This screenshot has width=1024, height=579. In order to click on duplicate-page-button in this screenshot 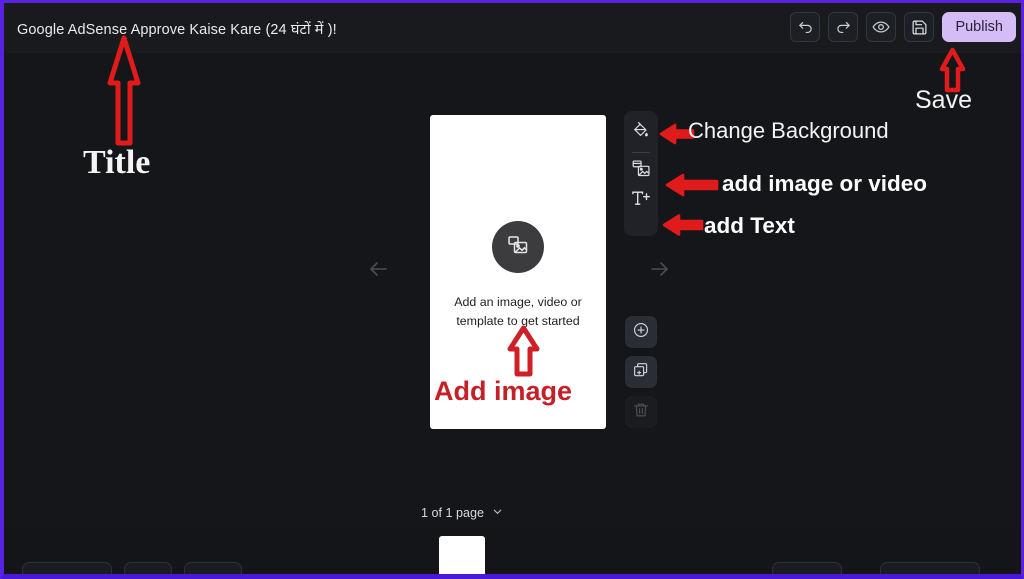, I will do `click(641, 372)`.